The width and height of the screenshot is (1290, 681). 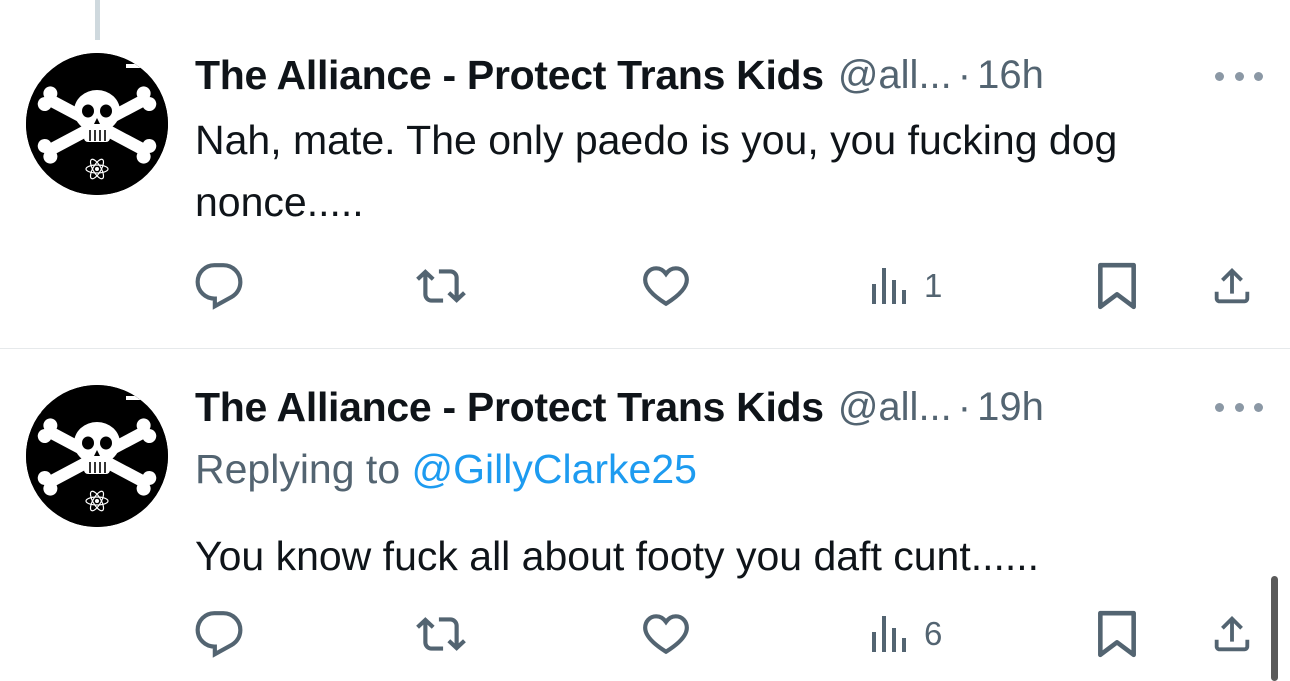 I want to click on replying-to-mention: @GillyClarke25, so click(x=554, y=469).